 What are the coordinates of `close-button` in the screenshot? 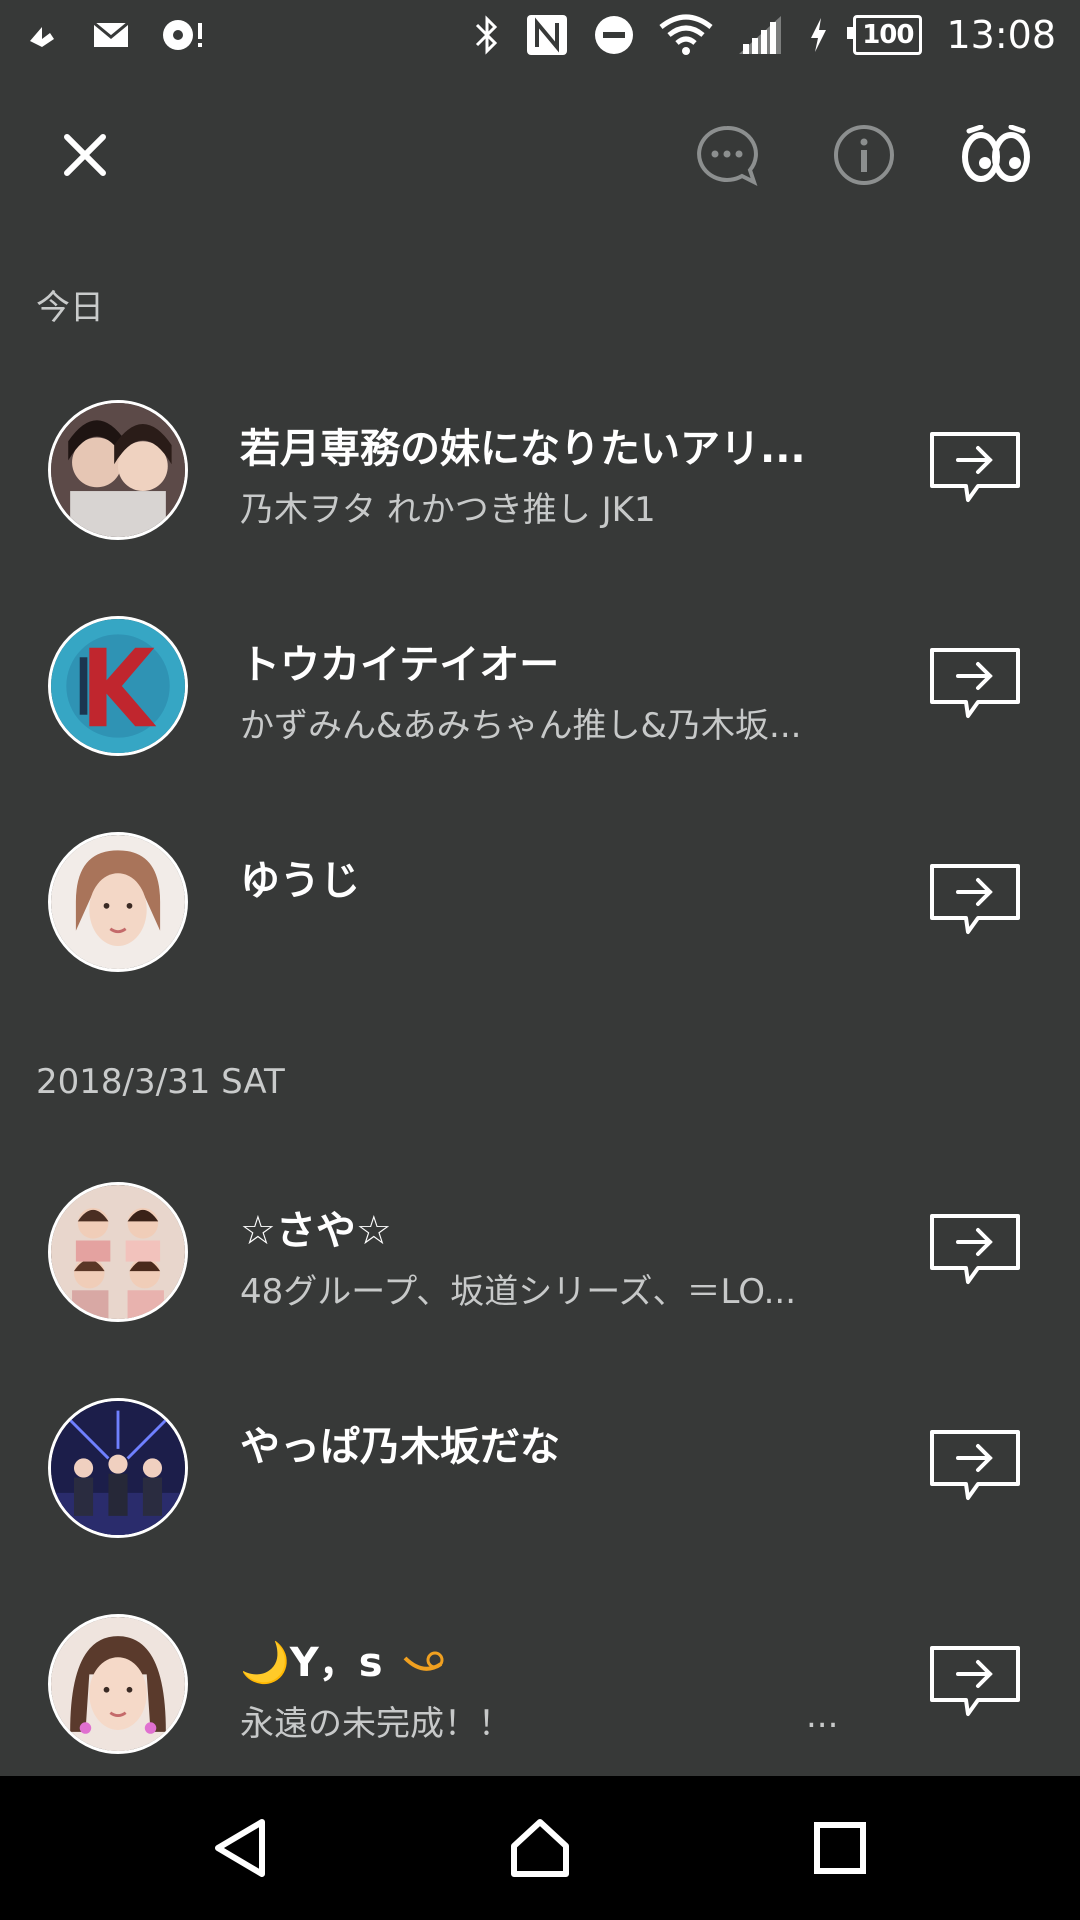 It's located at (85, 155).